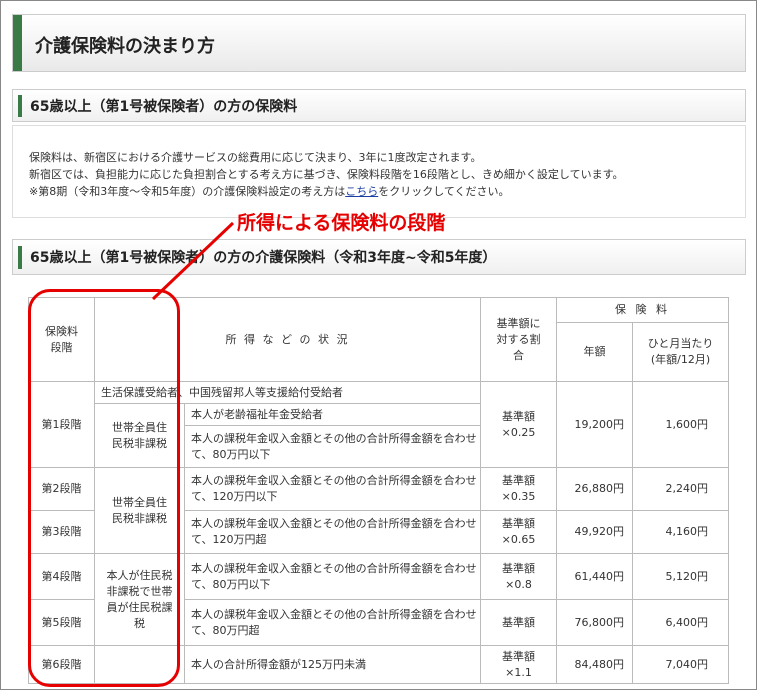  I want to click on ratio-cell: 基準額×0.35, so click(518, 489).